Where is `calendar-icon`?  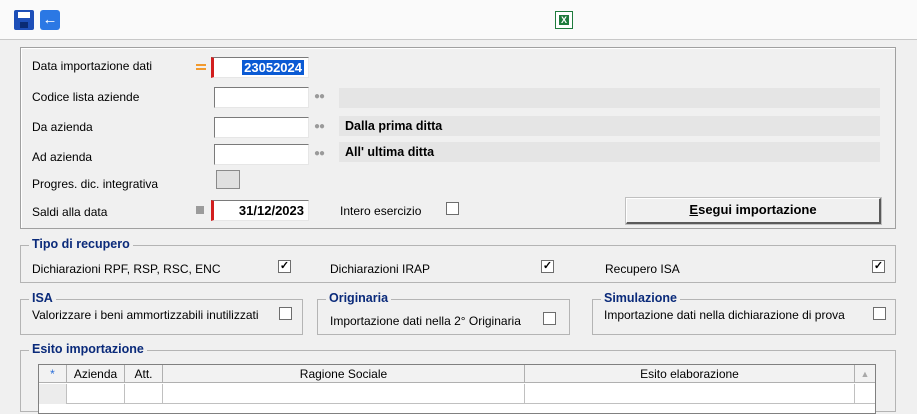
calendar-icon is located at coordinates (200, 210).